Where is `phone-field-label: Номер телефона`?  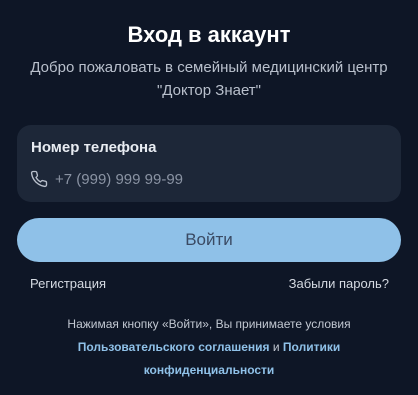 phone-field-label: Номер телефона is located at coordinates (94, 147).